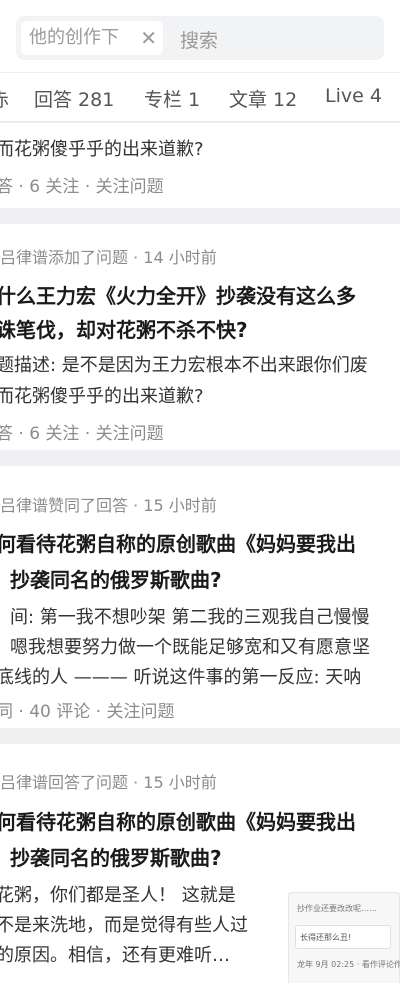  I want to click on close-icon: ✕, so click(148, 38).